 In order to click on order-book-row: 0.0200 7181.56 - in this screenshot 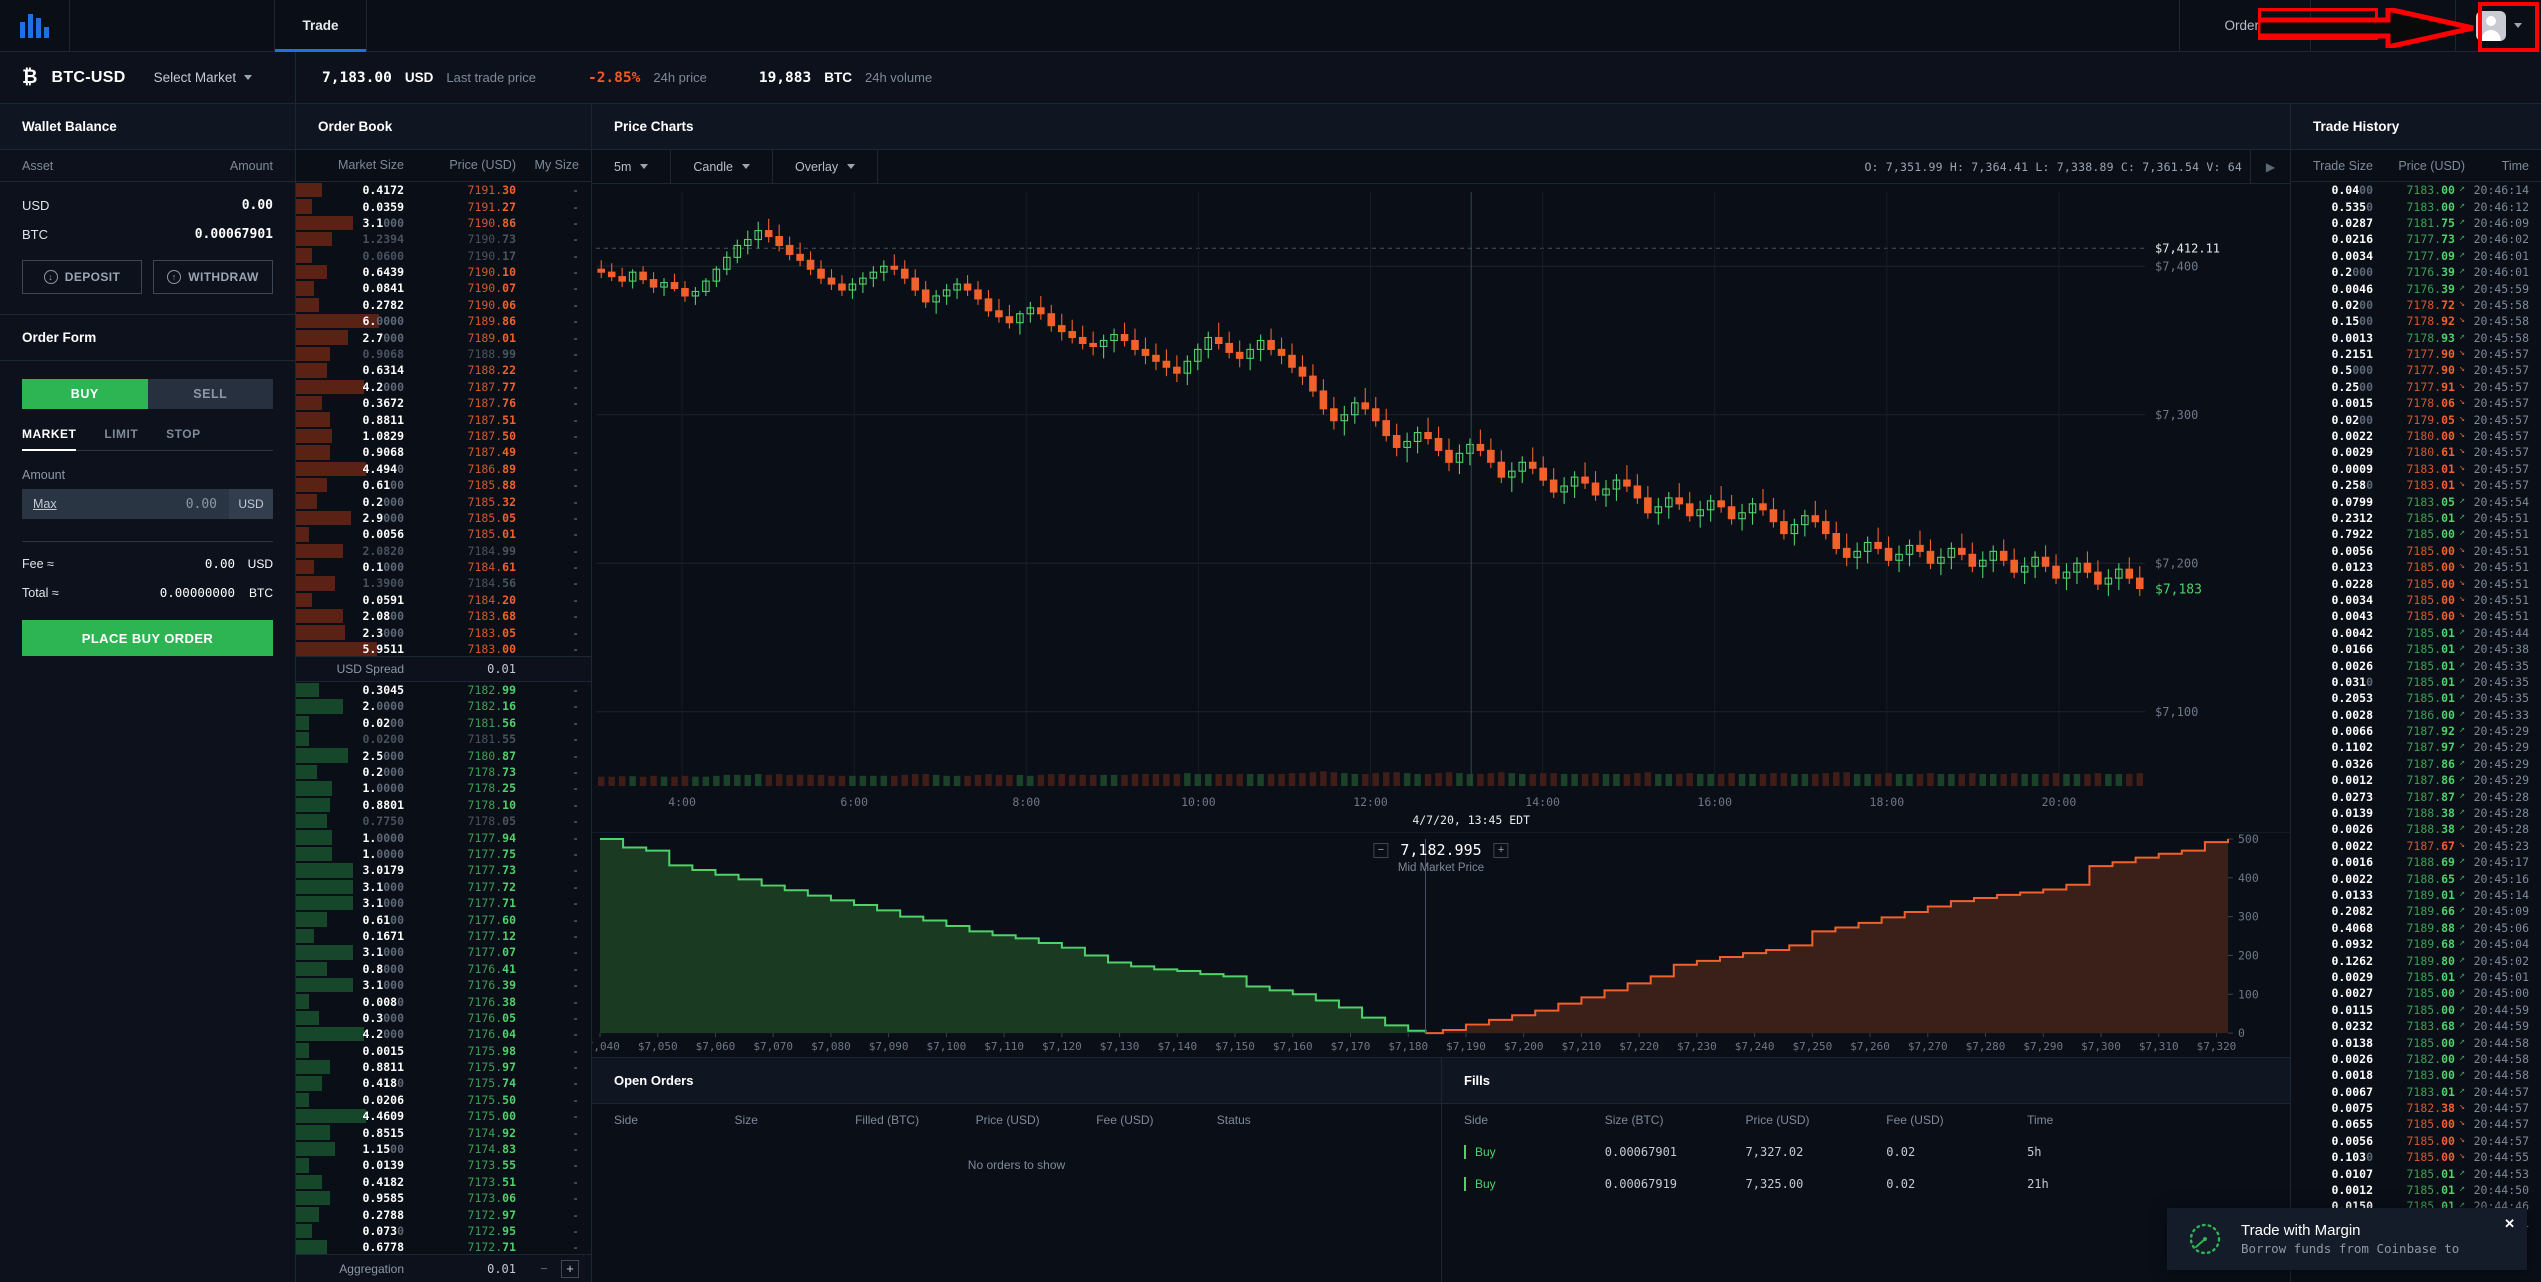, I will do `click(443, 723)`.